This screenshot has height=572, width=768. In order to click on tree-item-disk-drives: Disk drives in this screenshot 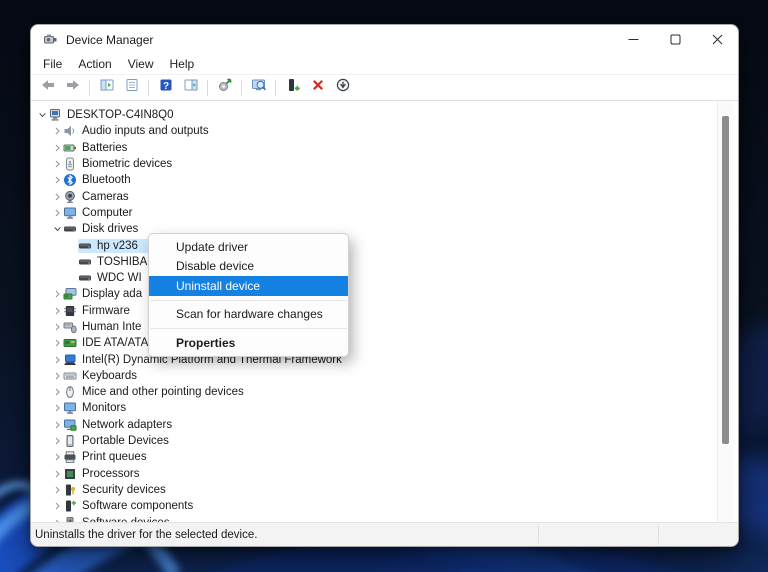, I will do `click(384, 229)`.